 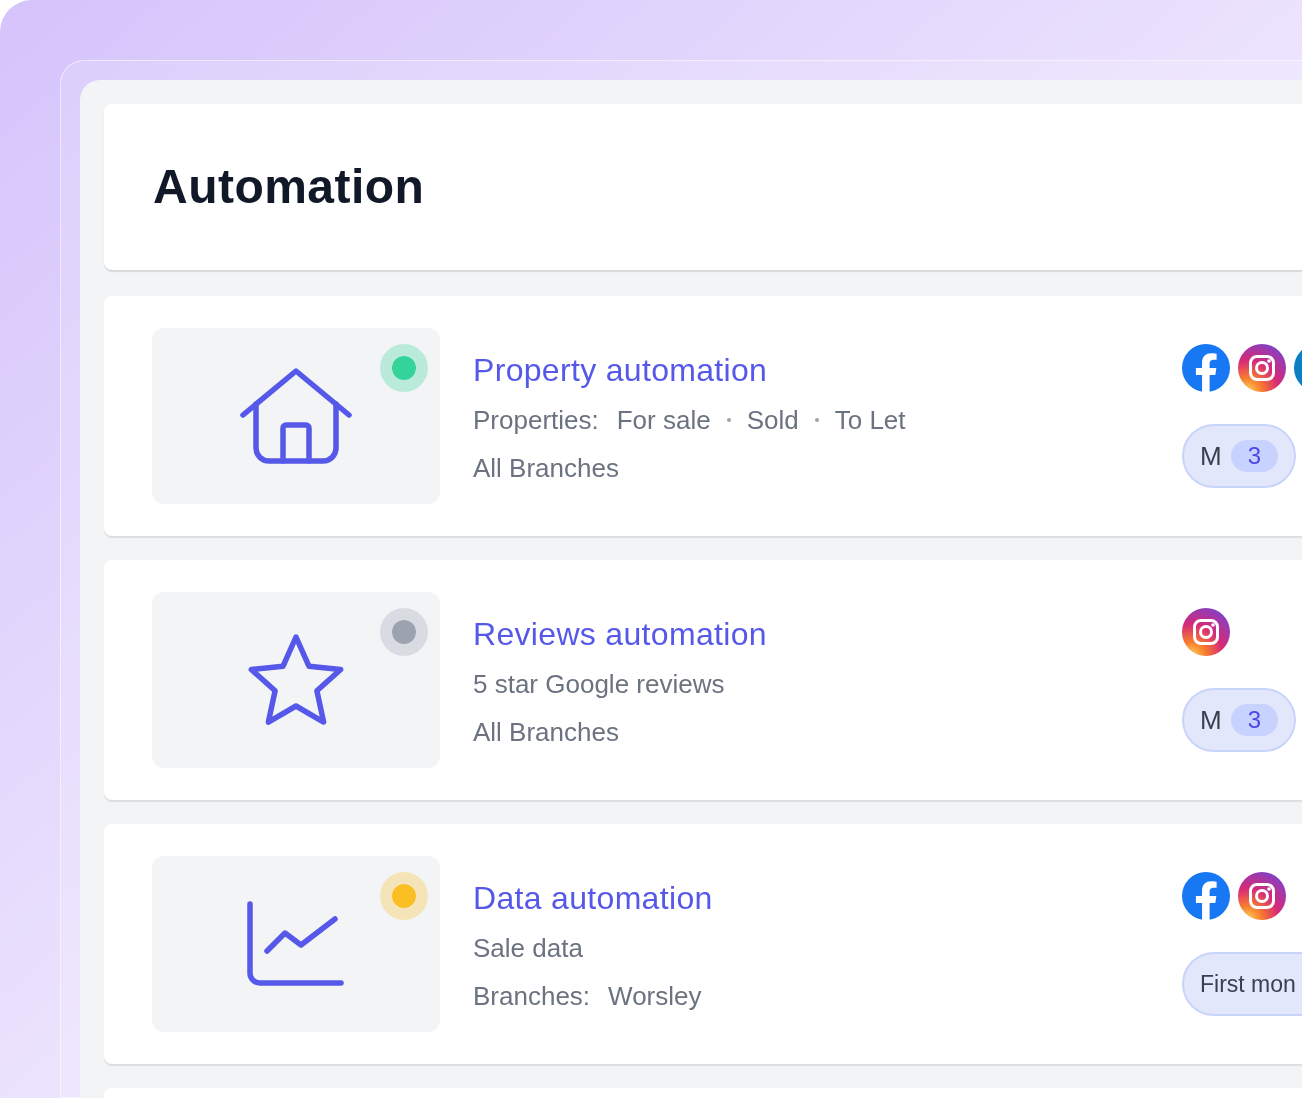 What do you see at coordinates (532, 996) in the screenshot?
I see `detail-label: Branches:` at bounding box center [532, 996].